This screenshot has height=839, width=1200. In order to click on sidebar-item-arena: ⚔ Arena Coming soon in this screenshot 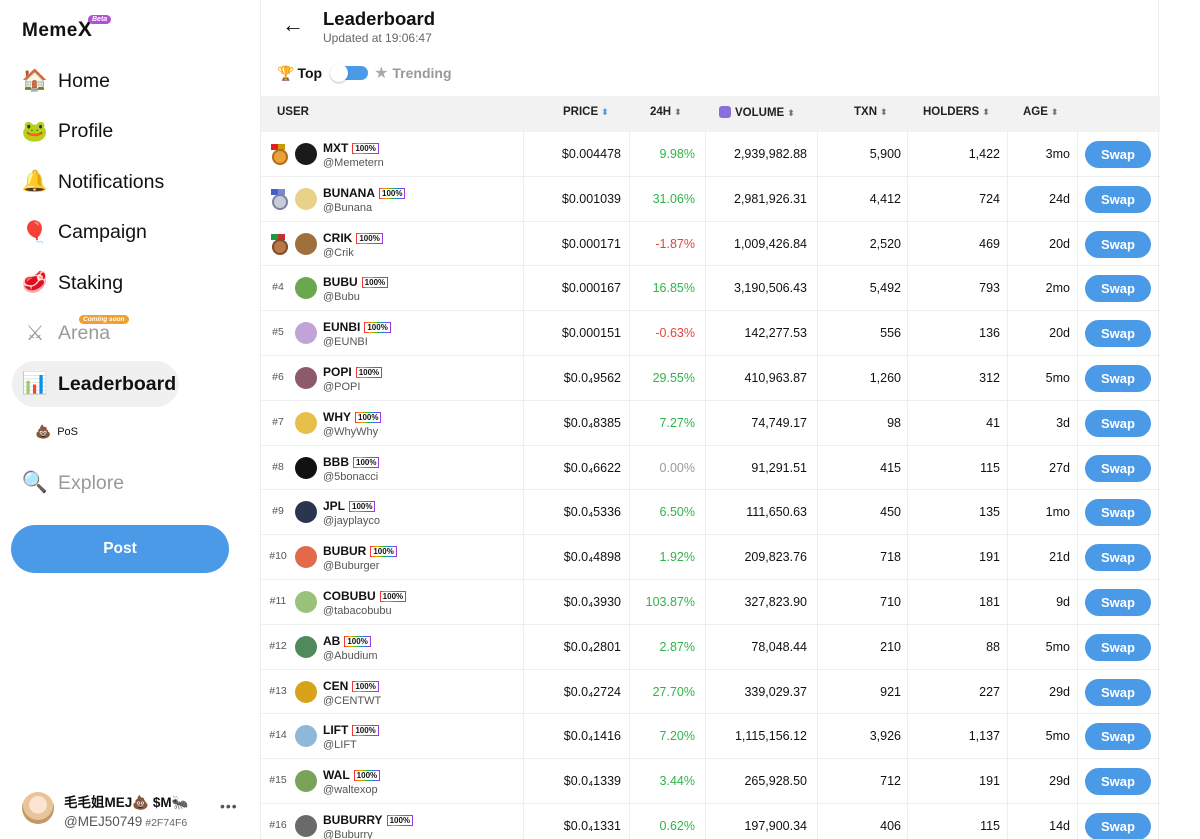, I will do `click(122, 334)`.